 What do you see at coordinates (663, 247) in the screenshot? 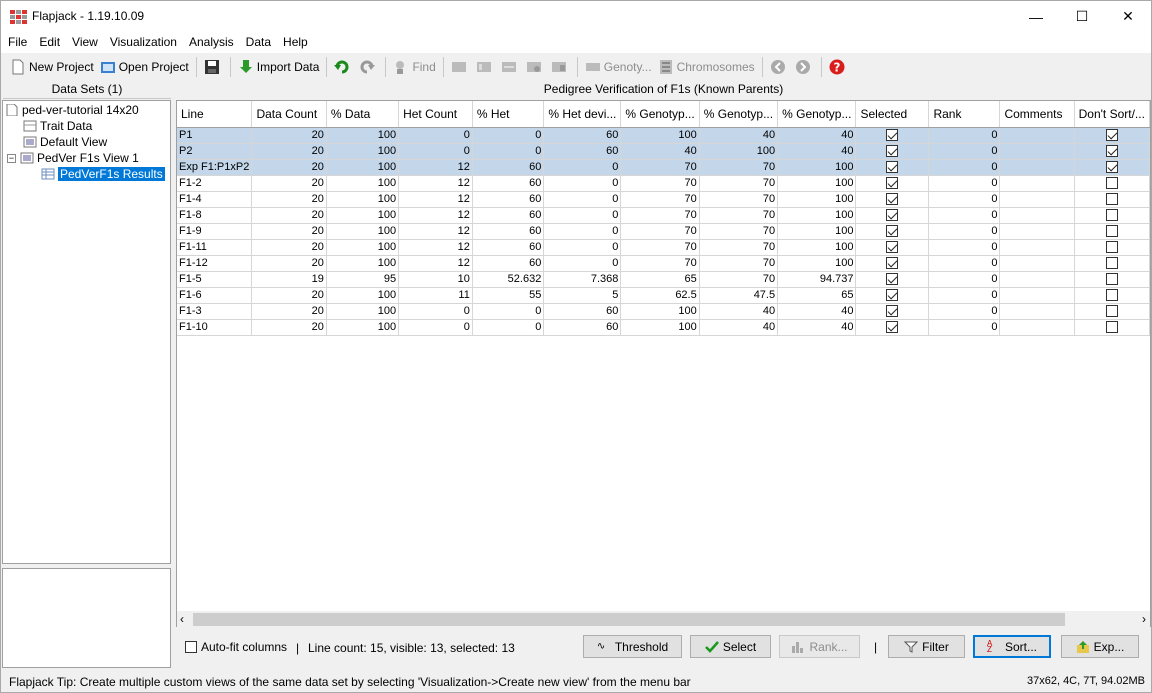
I see `table-row: F1-11 20 100 12 60 0 70 70 100 0` at bounding box center [663, 247].